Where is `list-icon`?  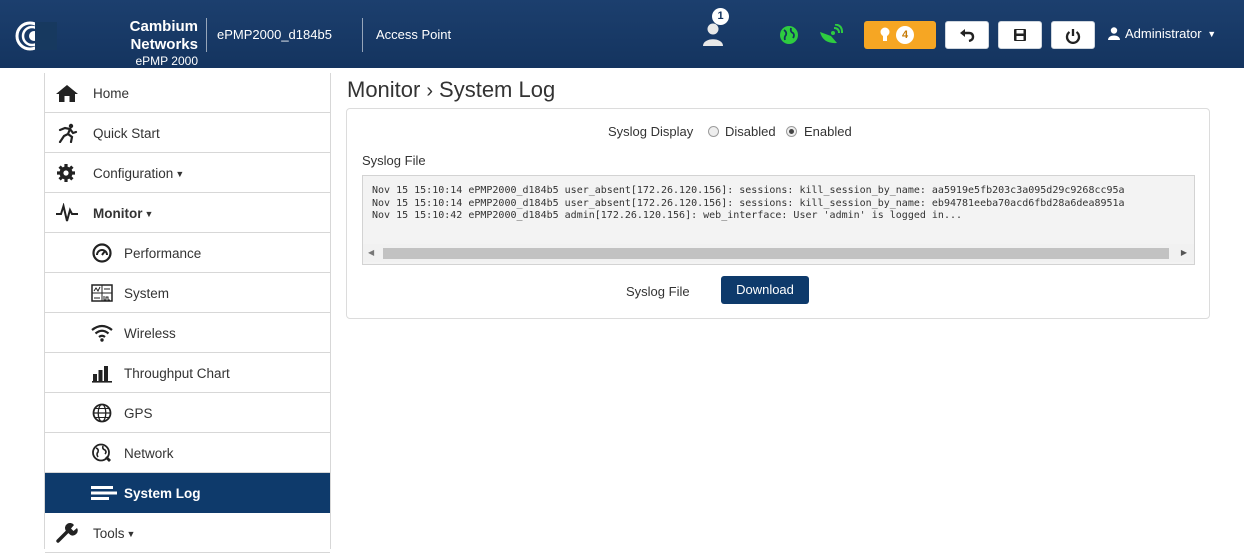
list-icon is located at coordinates (104, 493).